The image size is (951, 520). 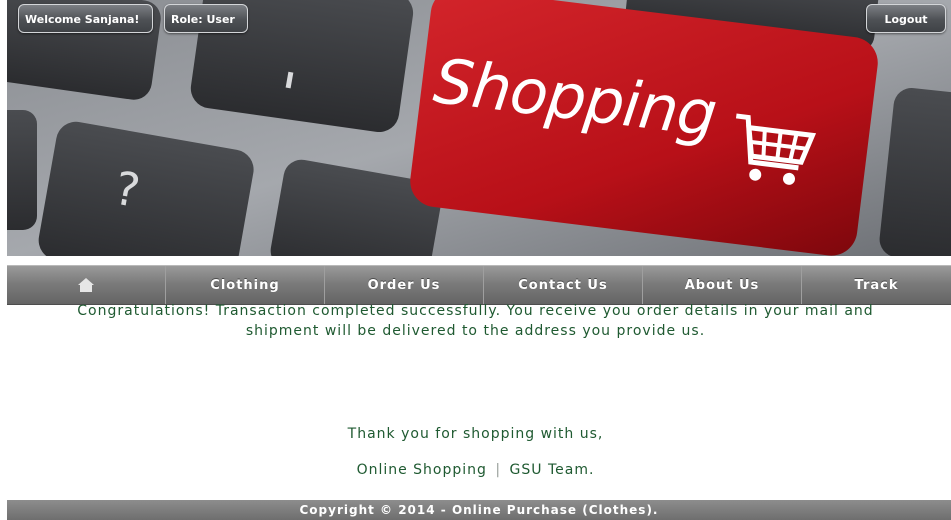 I want to click on role-button: Role: User, so click(x=206, y=18).